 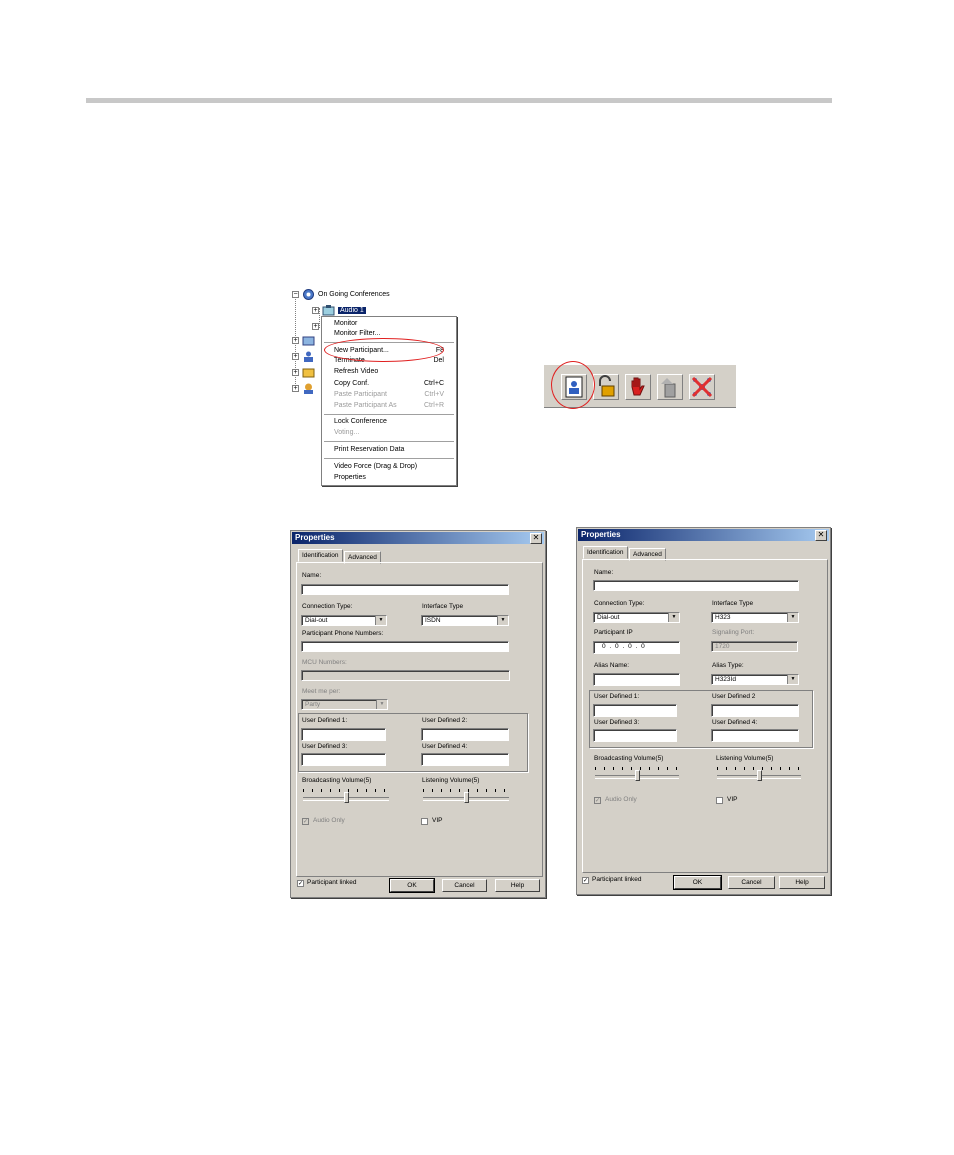 I want to click on terminate-button, so click(x=670, y=387).